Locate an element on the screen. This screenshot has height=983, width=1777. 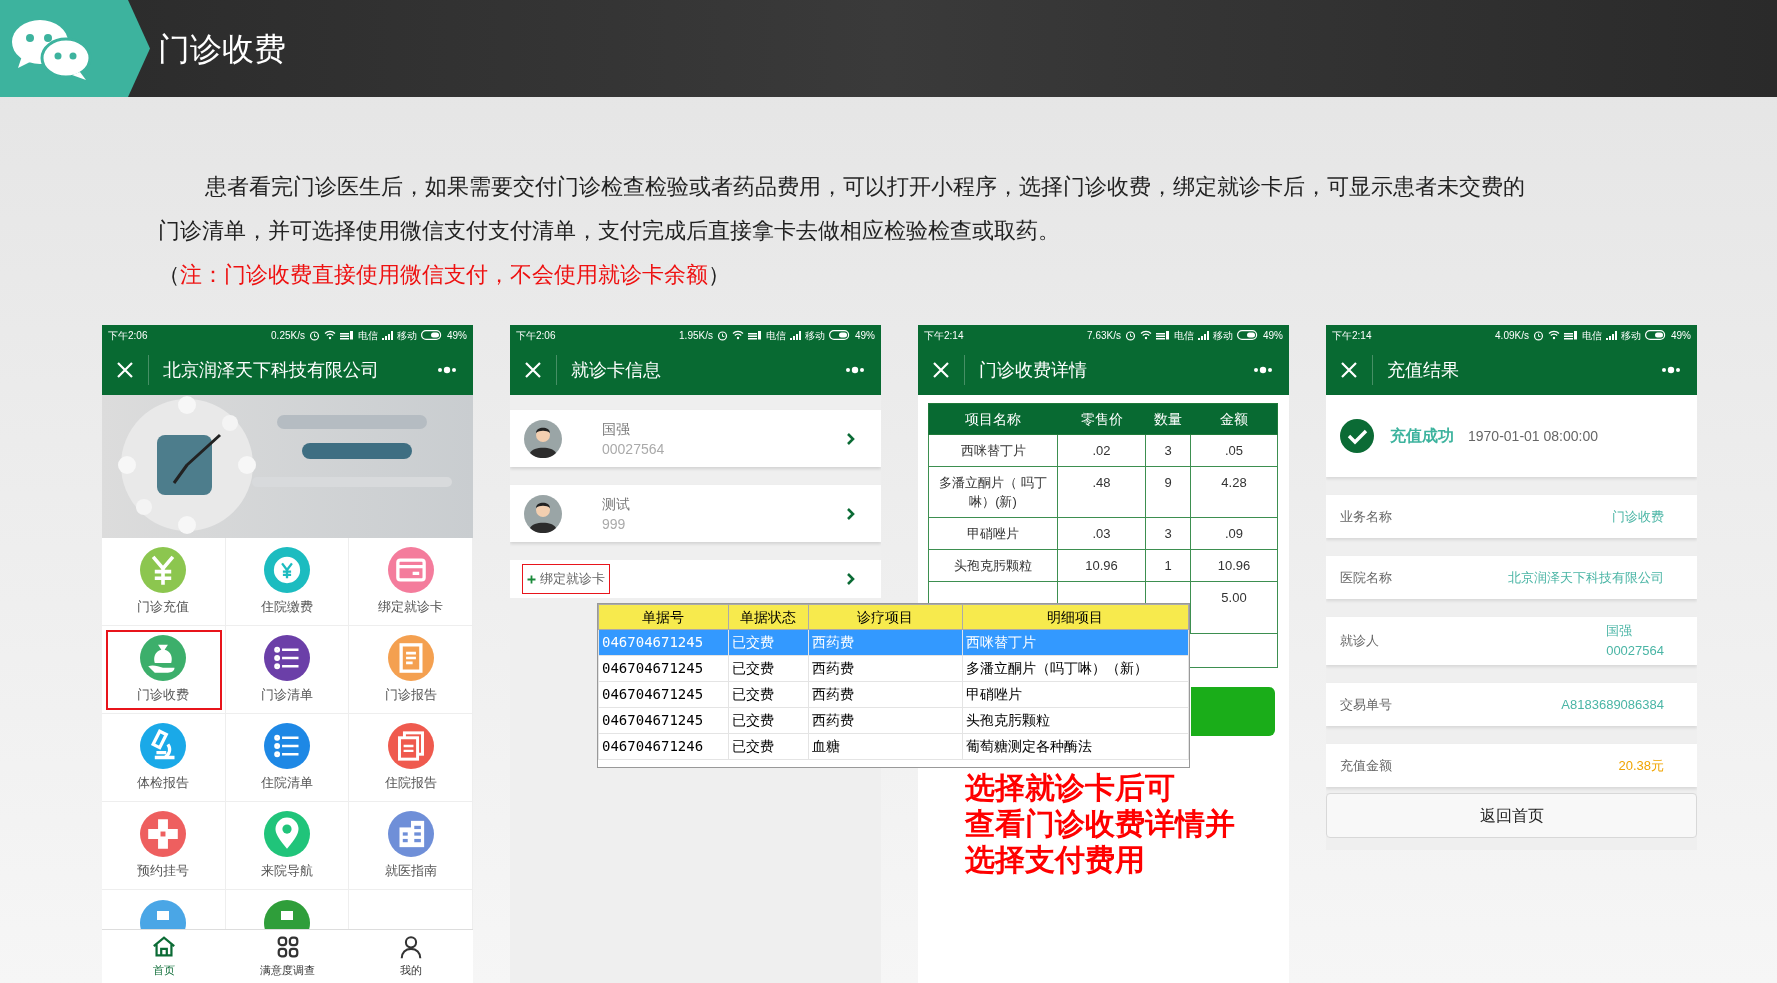
check-circle-icon is located at coordinates (1357, 436).